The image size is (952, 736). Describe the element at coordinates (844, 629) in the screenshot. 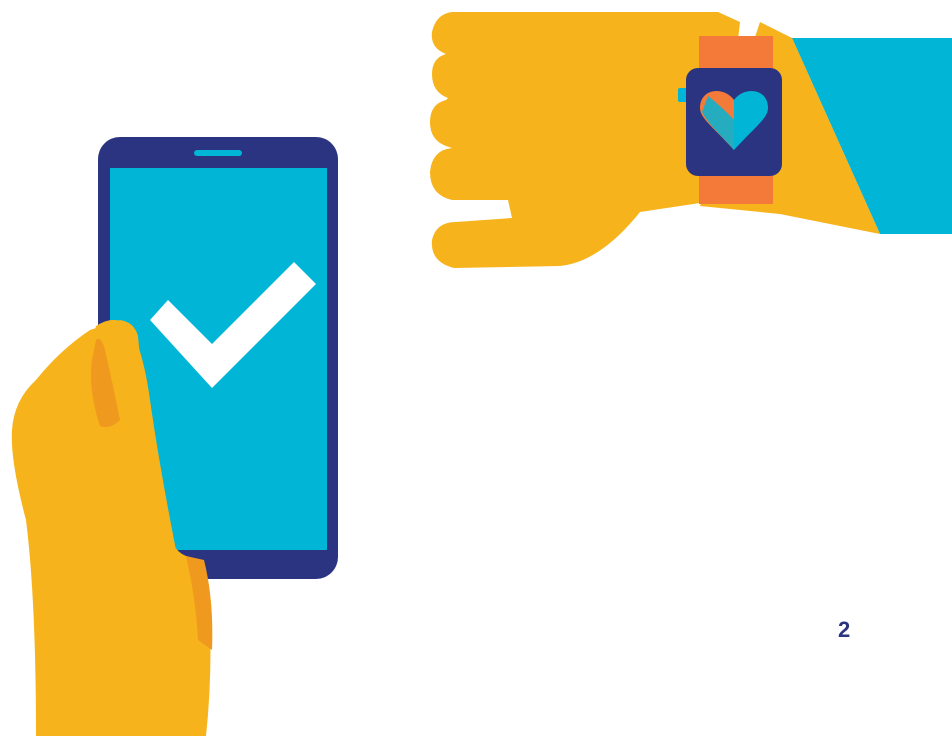

I see `page-number: 2` at that location.